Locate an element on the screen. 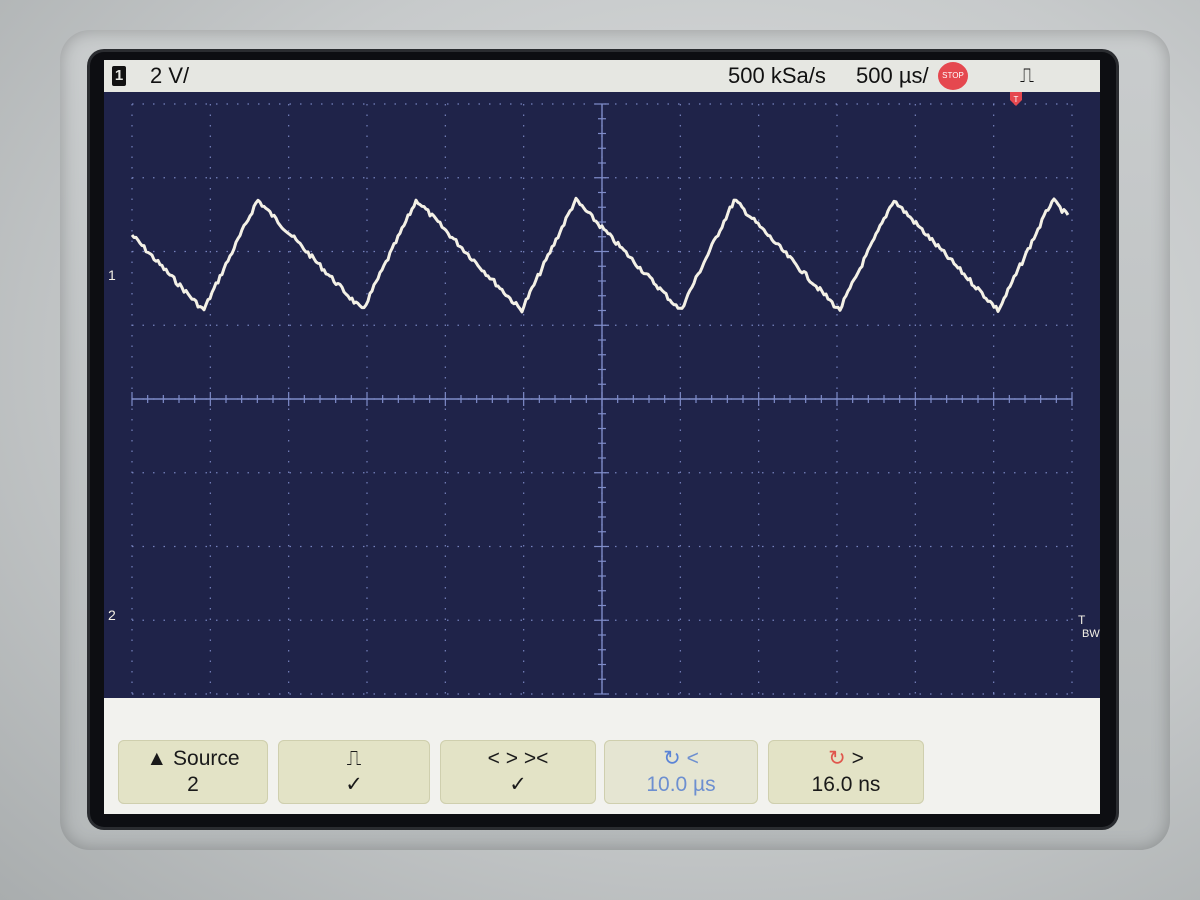 This screenshot has height=900, width=1200. channel-scale: 2 V/ is located at coordinates (170, 75).